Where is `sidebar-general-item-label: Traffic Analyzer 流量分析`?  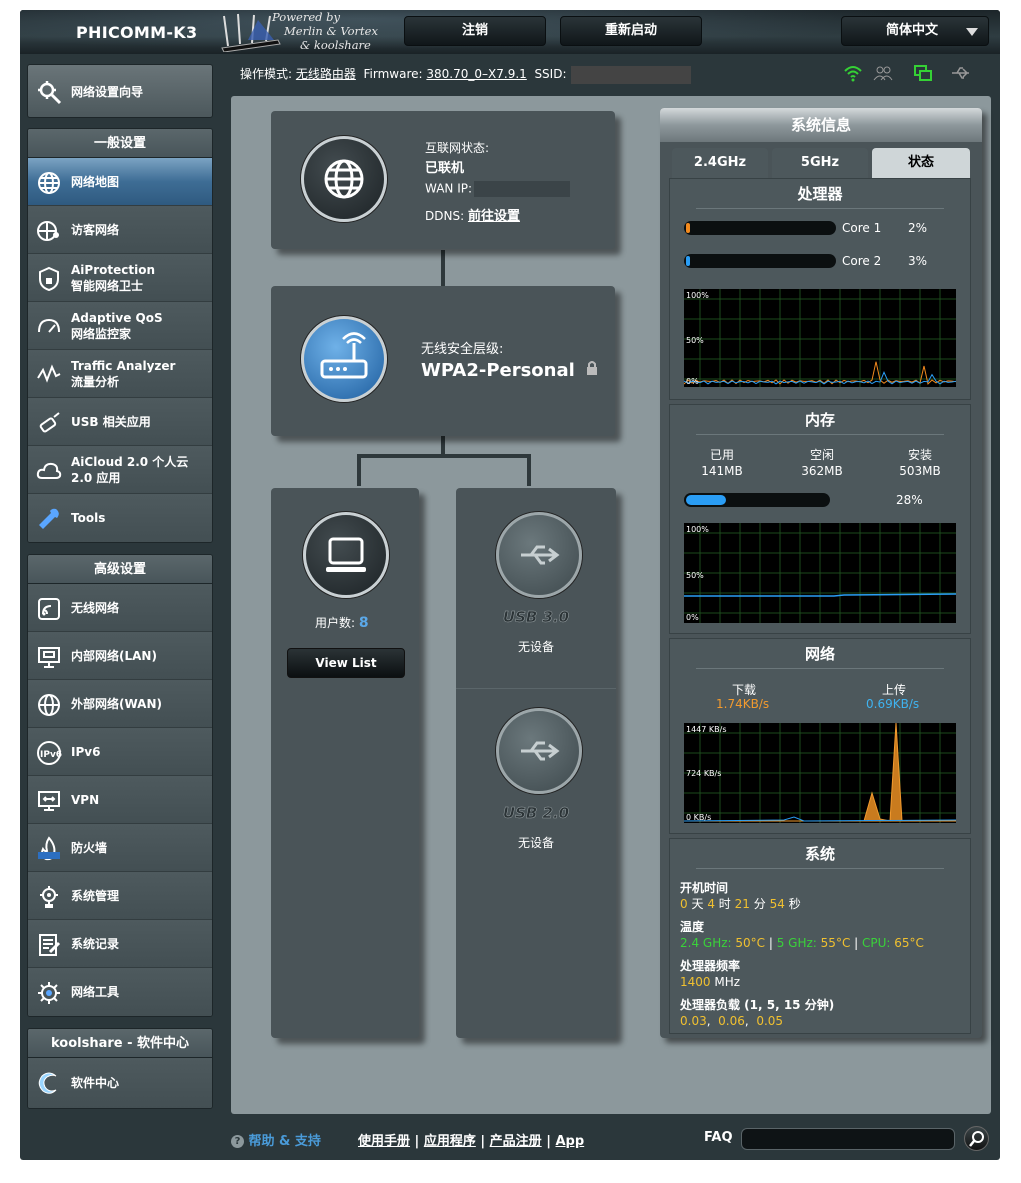 sidebar-general-item-label: Traffic Analyzer 流量分析 is located at coordinates (123, 373).